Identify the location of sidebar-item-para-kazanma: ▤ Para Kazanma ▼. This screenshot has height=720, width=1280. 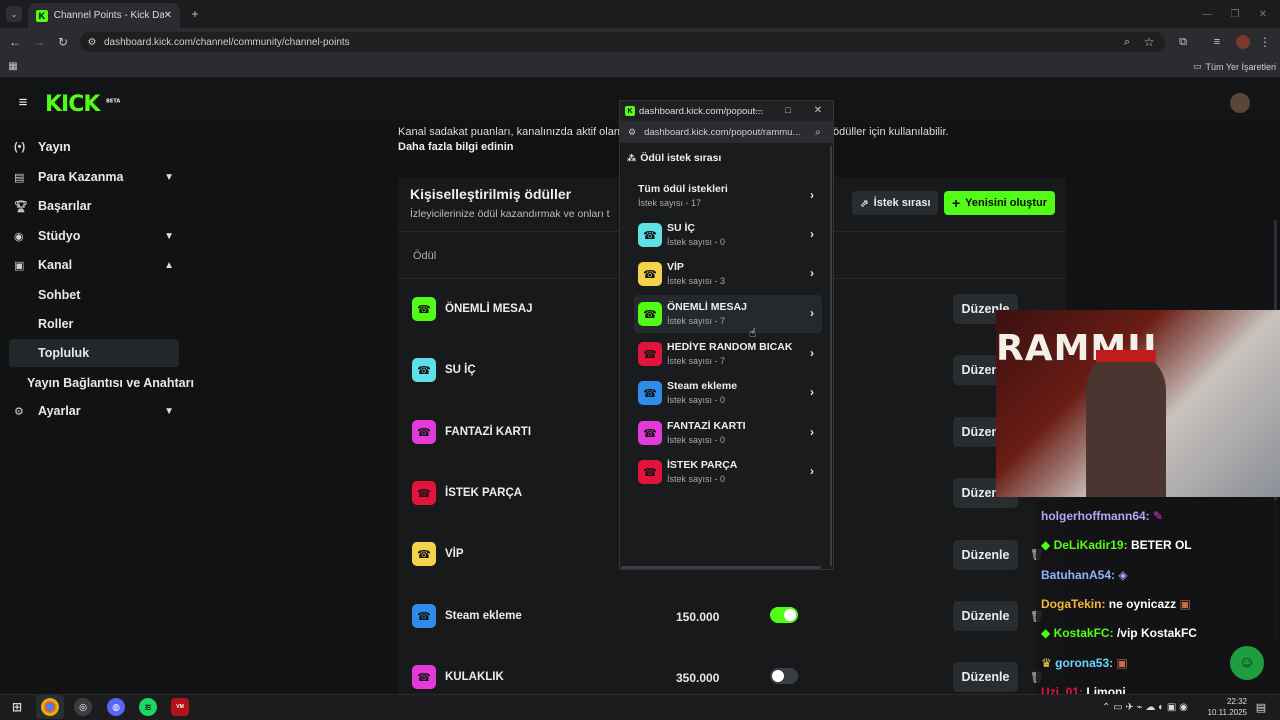
(97, 177).